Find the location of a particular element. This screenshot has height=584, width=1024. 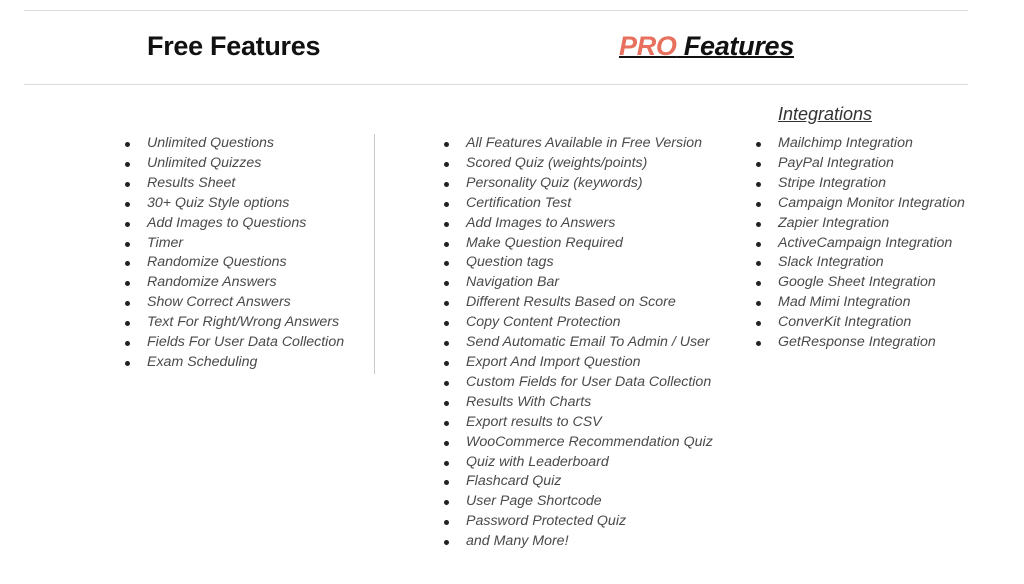

list-item: Google Sheet Integration is located at coordinates (860, 283).